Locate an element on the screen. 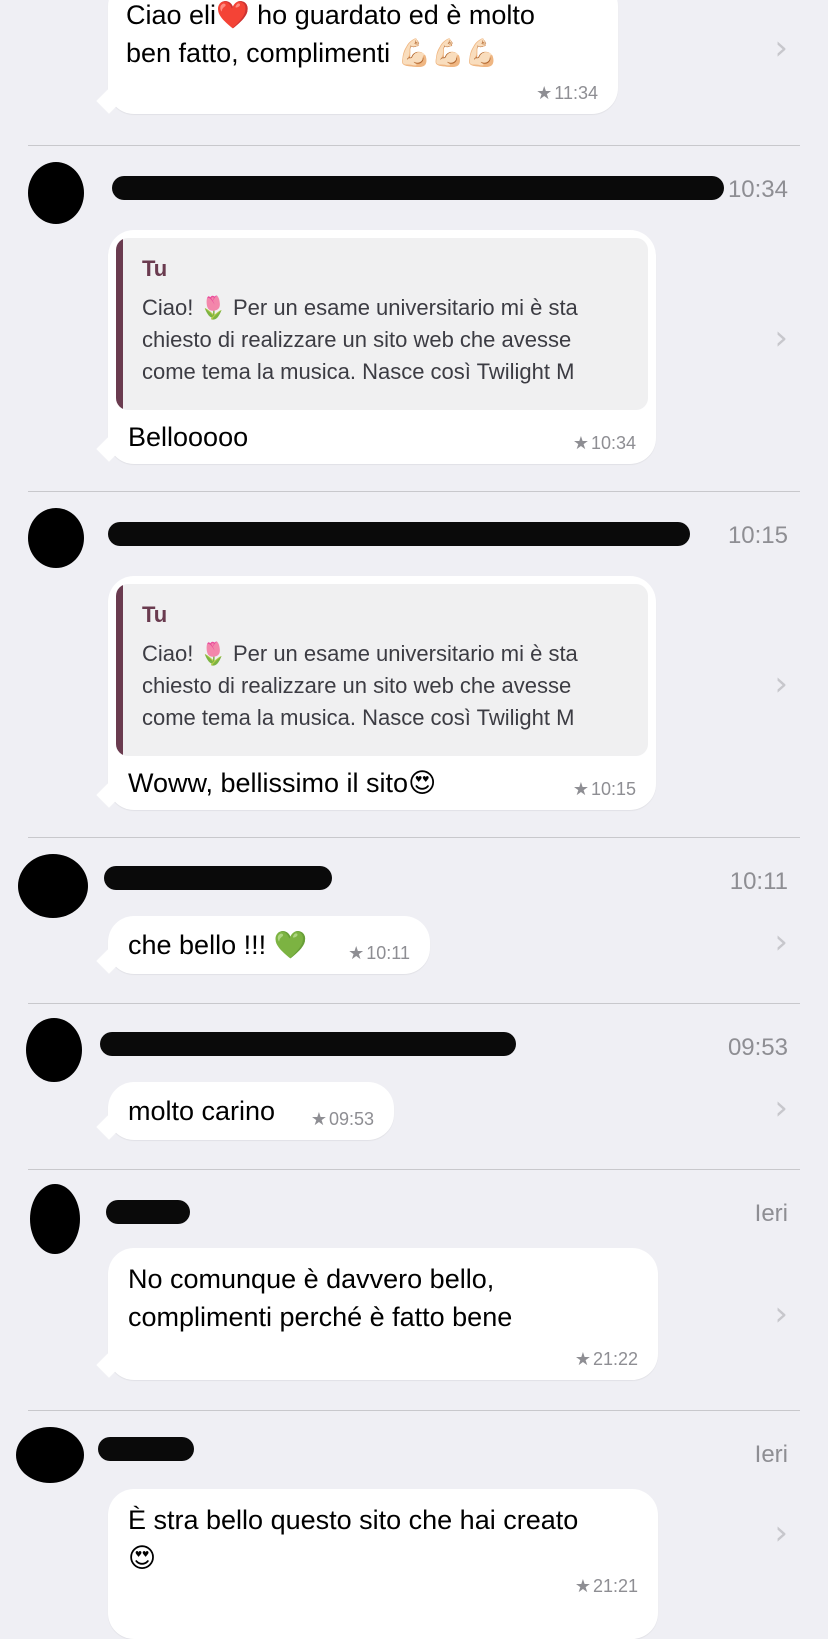 This screenshot has width=828, height=1639. message-timestamp: ★ 10:11 is located at coordinates (379, 953).